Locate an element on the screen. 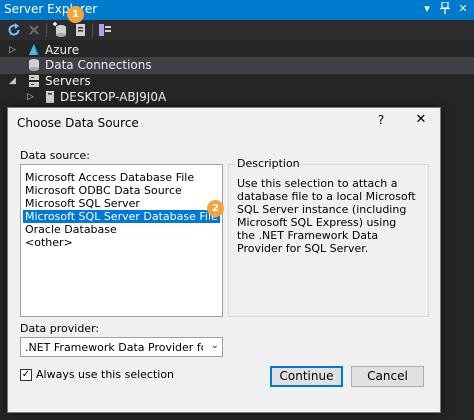 This screenshot has height=420, width=474. data-source-item: Microsoft ODBC Data Source is located at coordinates (121, 190).